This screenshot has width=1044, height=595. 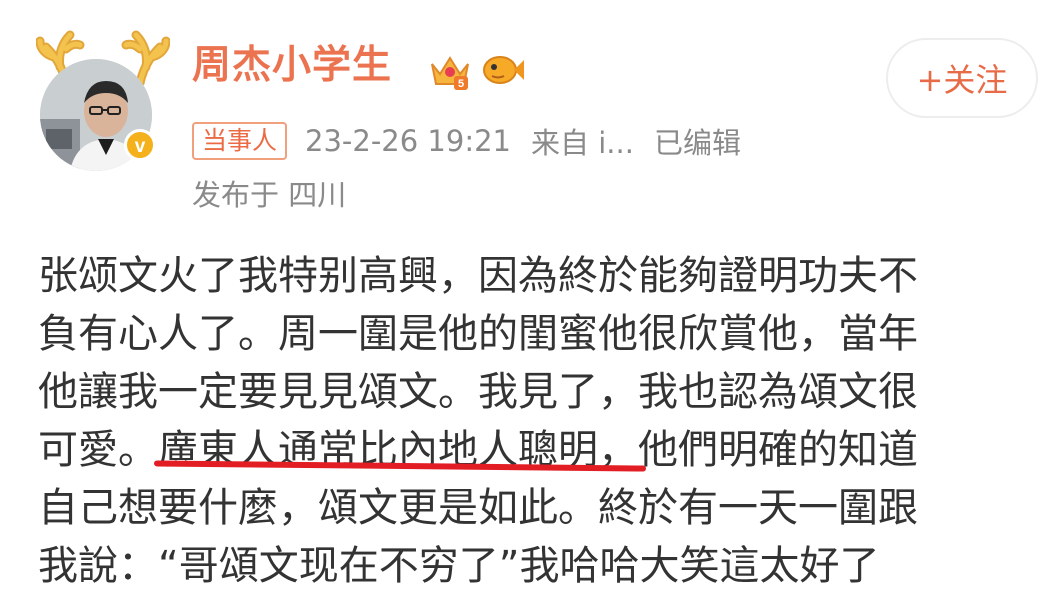 I want to click on post-location: 发布于 四川, so click(x=269, y=195).